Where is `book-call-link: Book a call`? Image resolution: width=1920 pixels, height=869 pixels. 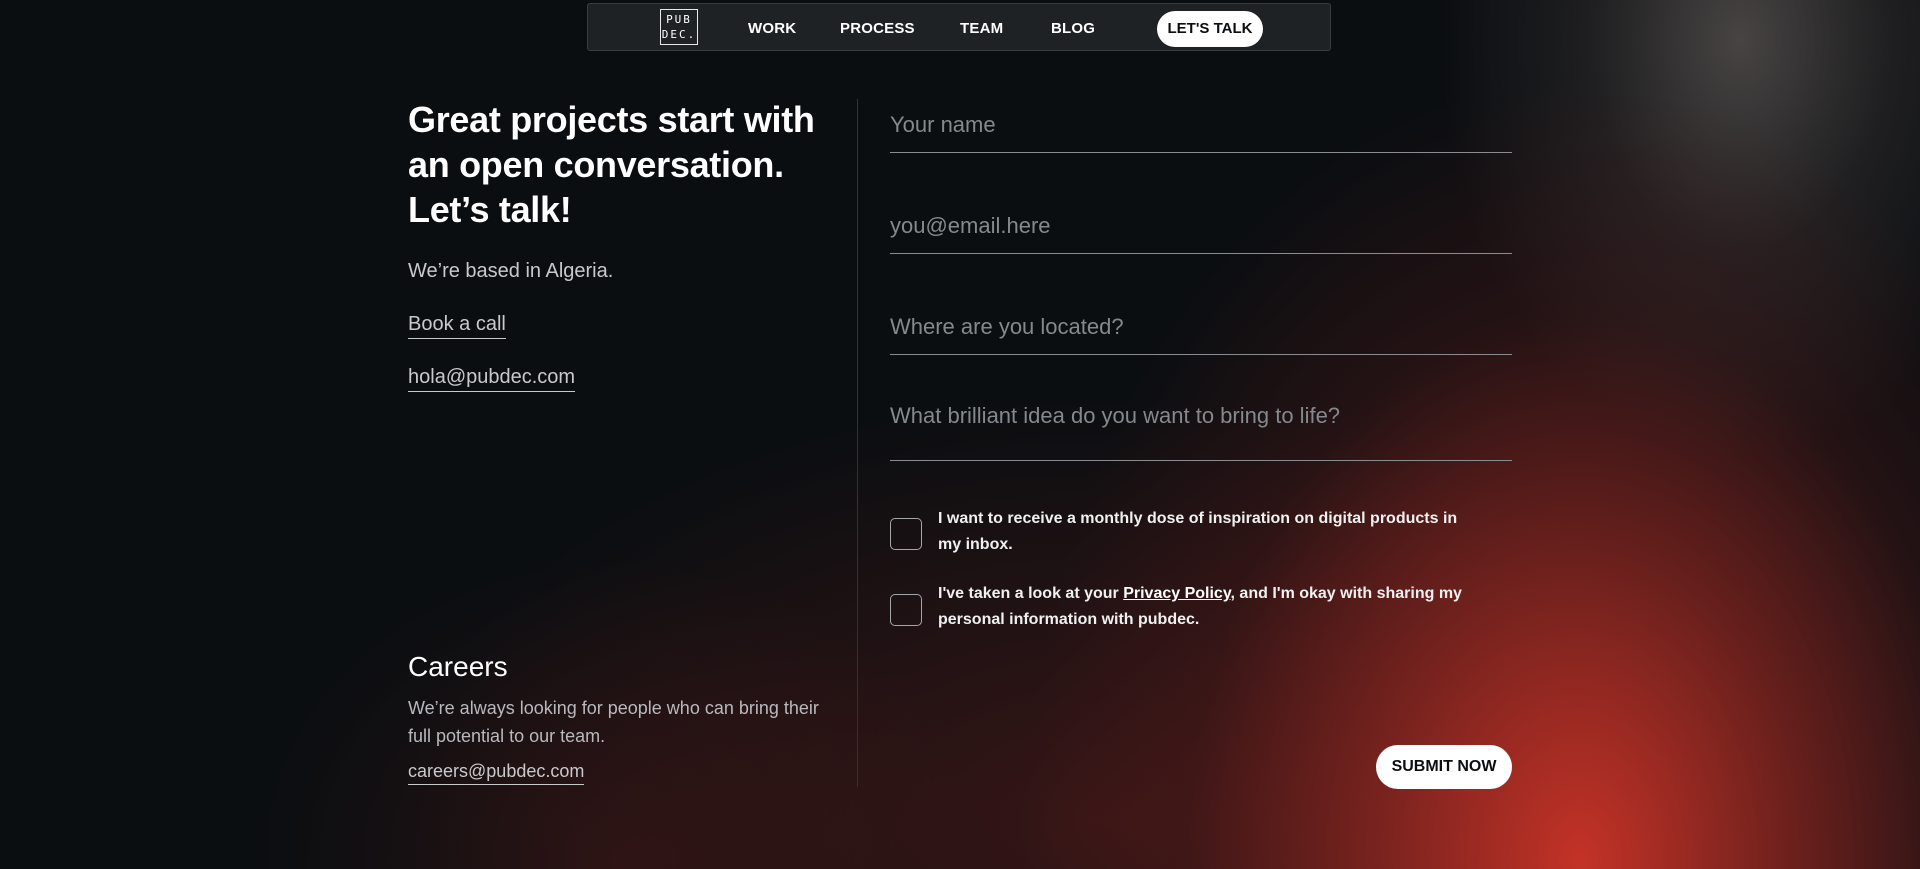
book-call-link: Book a call is located at coordinates (457, 326).